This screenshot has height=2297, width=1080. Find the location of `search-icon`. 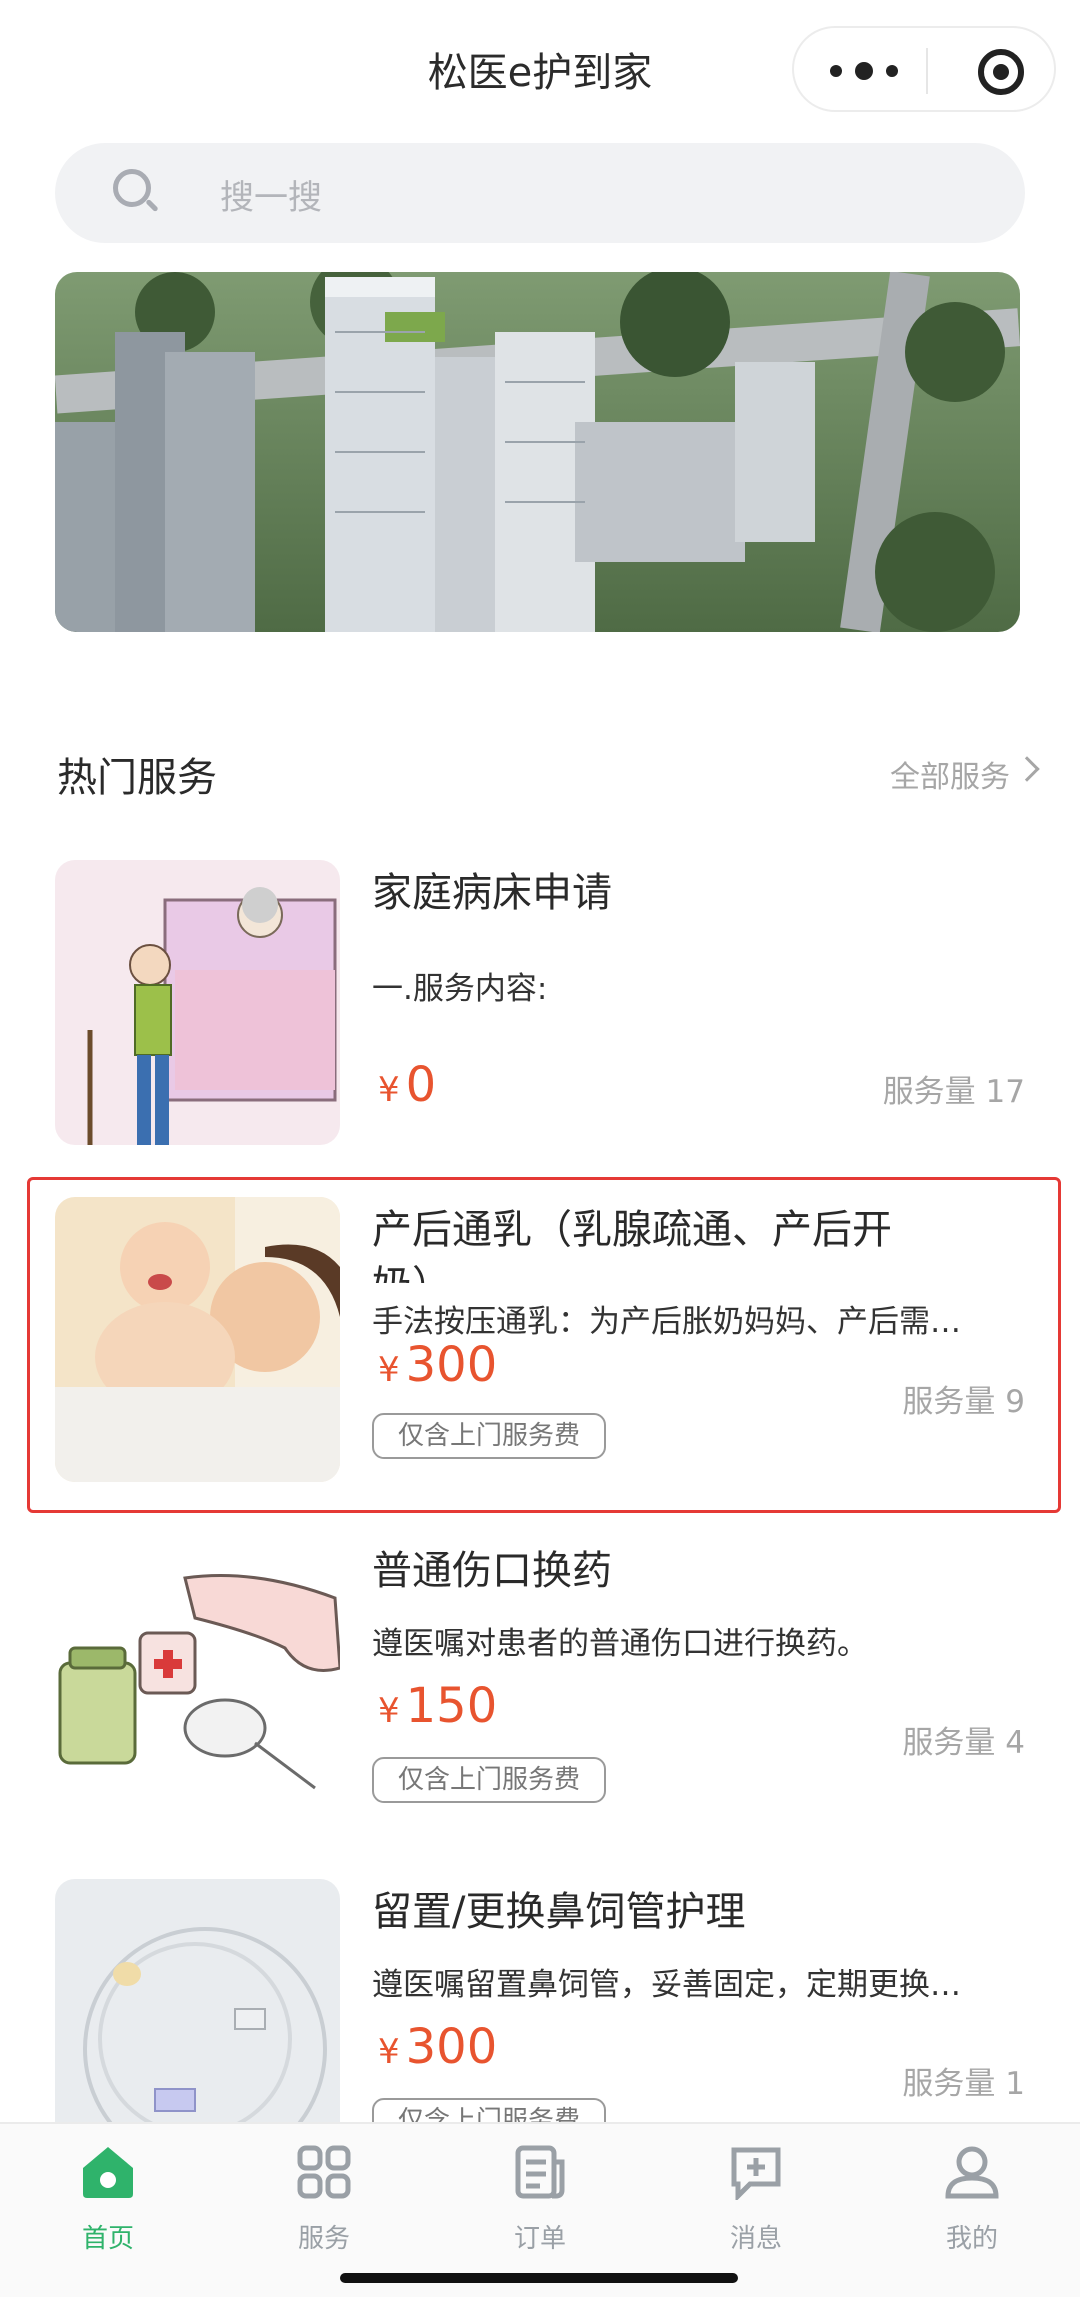

search-icon is located at coordinates (136, 191).